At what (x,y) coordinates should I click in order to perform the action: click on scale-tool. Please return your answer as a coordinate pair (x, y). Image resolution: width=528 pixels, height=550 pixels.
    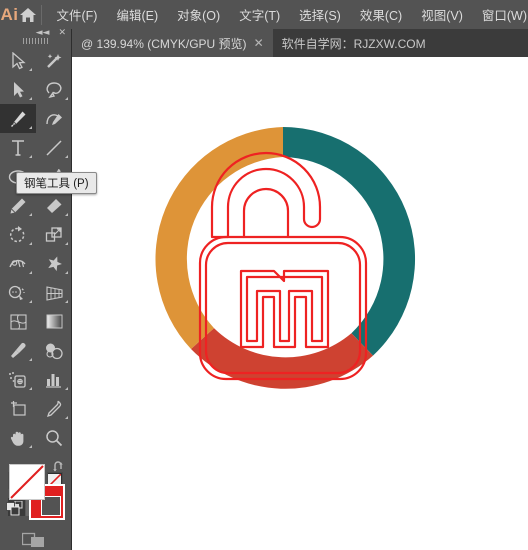
    Looking at the image, I should click on (54, 234).